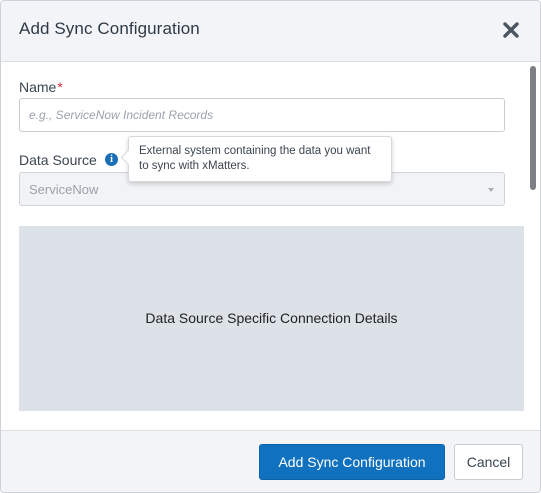 Image resolution: width=541 pixels, height=493 pixels. What do you see at coordinates (38, 87) in the screenshot?
I see `name-label-text: Name` at bounding box center [38, 87].